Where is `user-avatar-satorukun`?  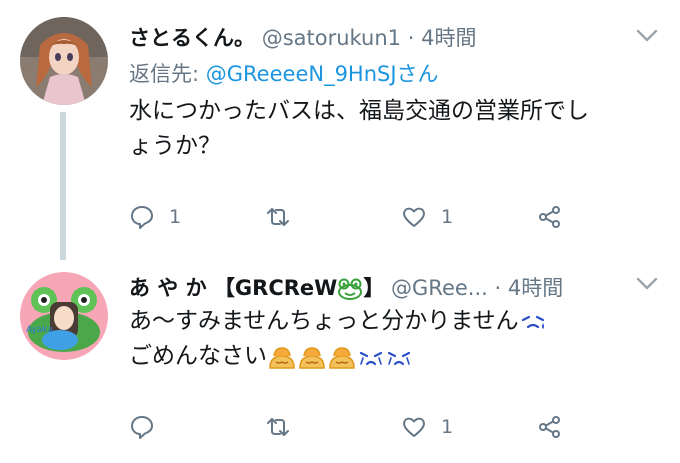 user-avatar-satorukun is located at coordinates (64, 61).